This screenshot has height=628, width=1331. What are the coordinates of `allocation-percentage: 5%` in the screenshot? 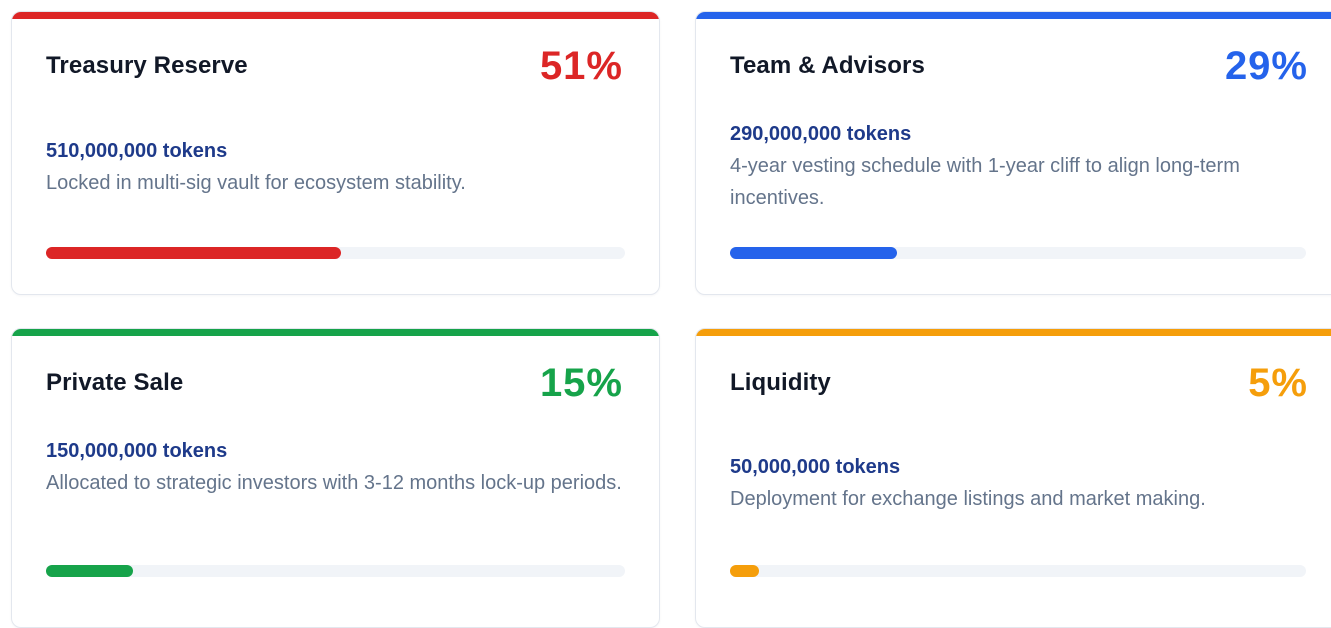 It's located at (1278, 383).